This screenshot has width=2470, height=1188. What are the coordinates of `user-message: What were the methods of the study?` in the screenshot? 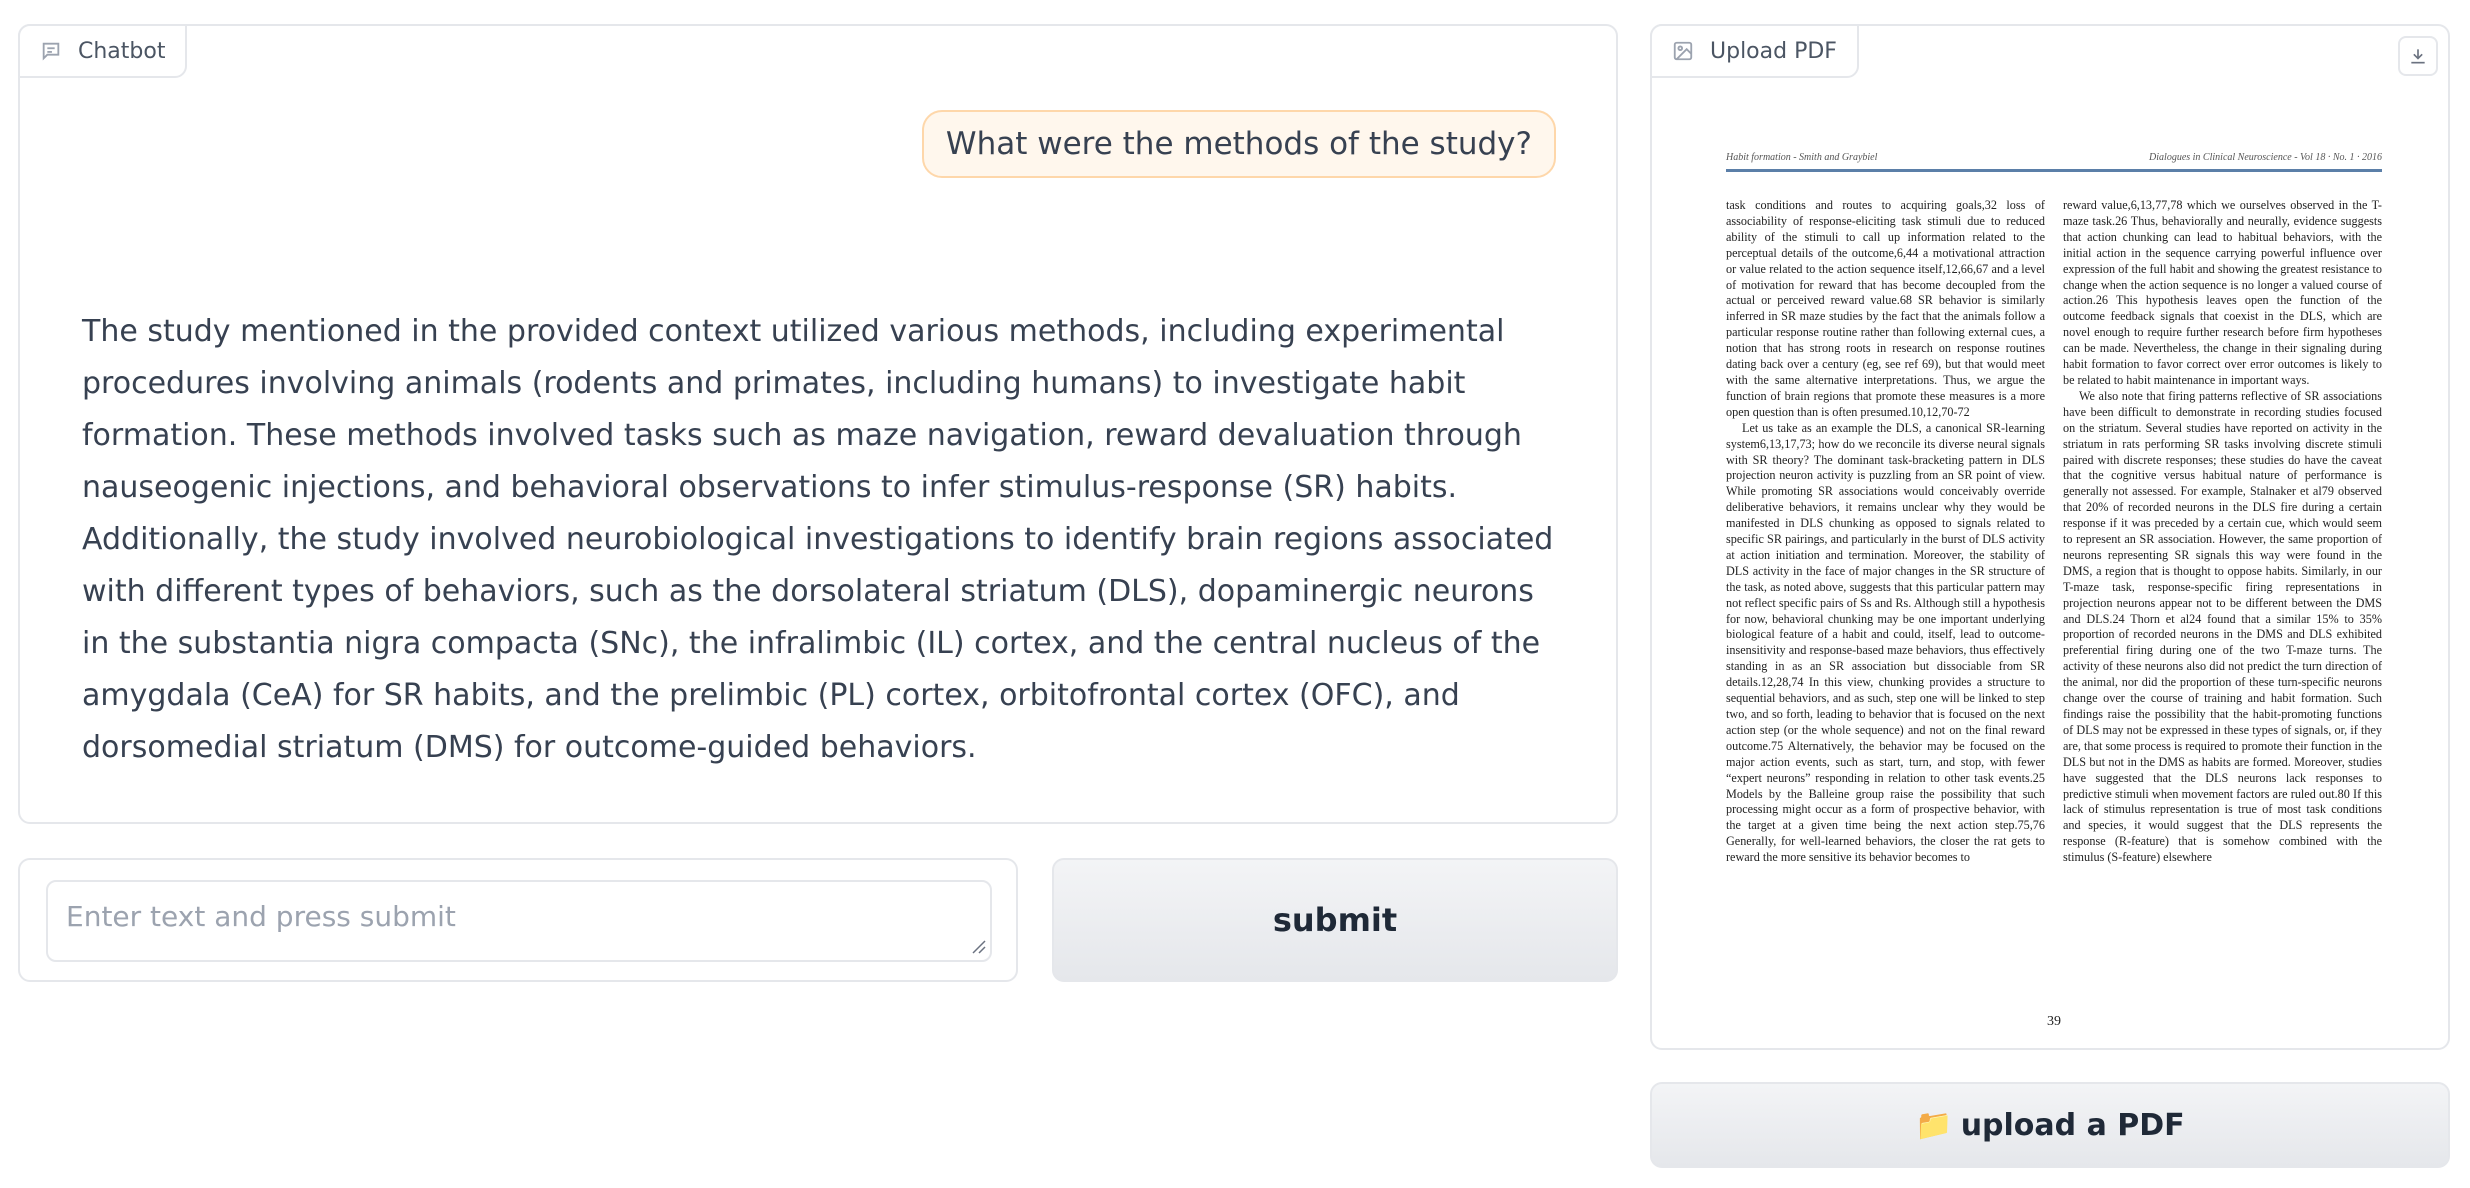 It's located at (1238, 144).